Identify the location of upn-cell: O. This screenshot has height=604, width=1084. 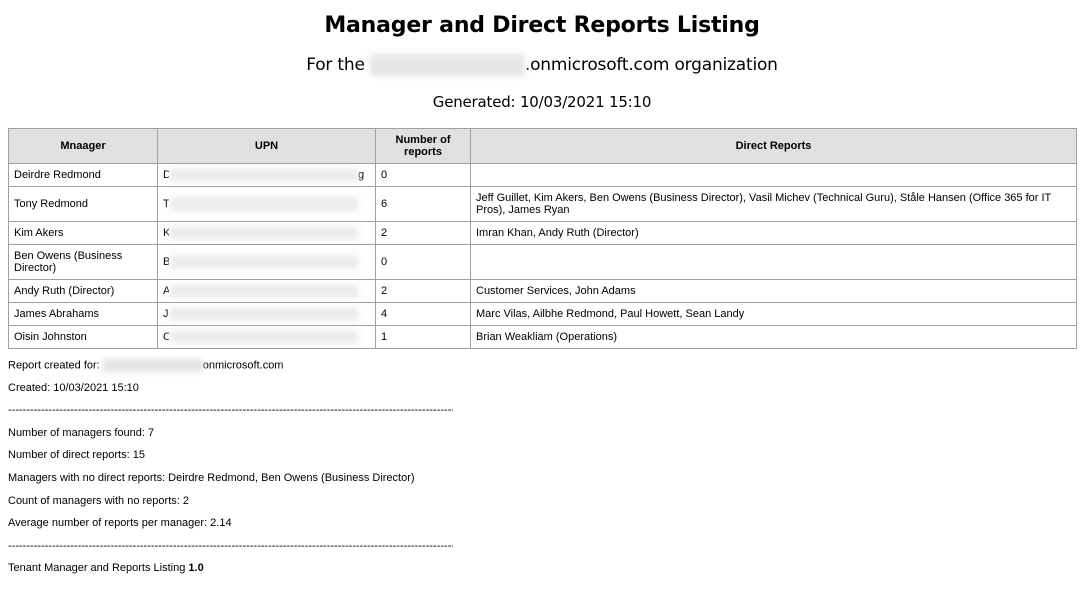
(266, 337).